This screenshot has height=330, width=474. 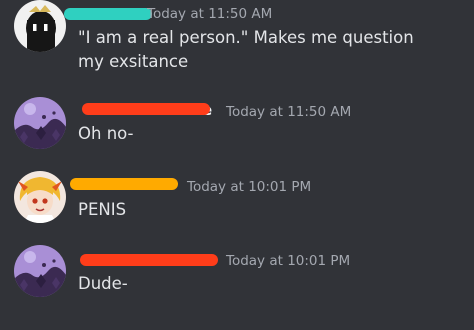 I want to click on dark-hooded-character-icon, so click(x=40, y=26).